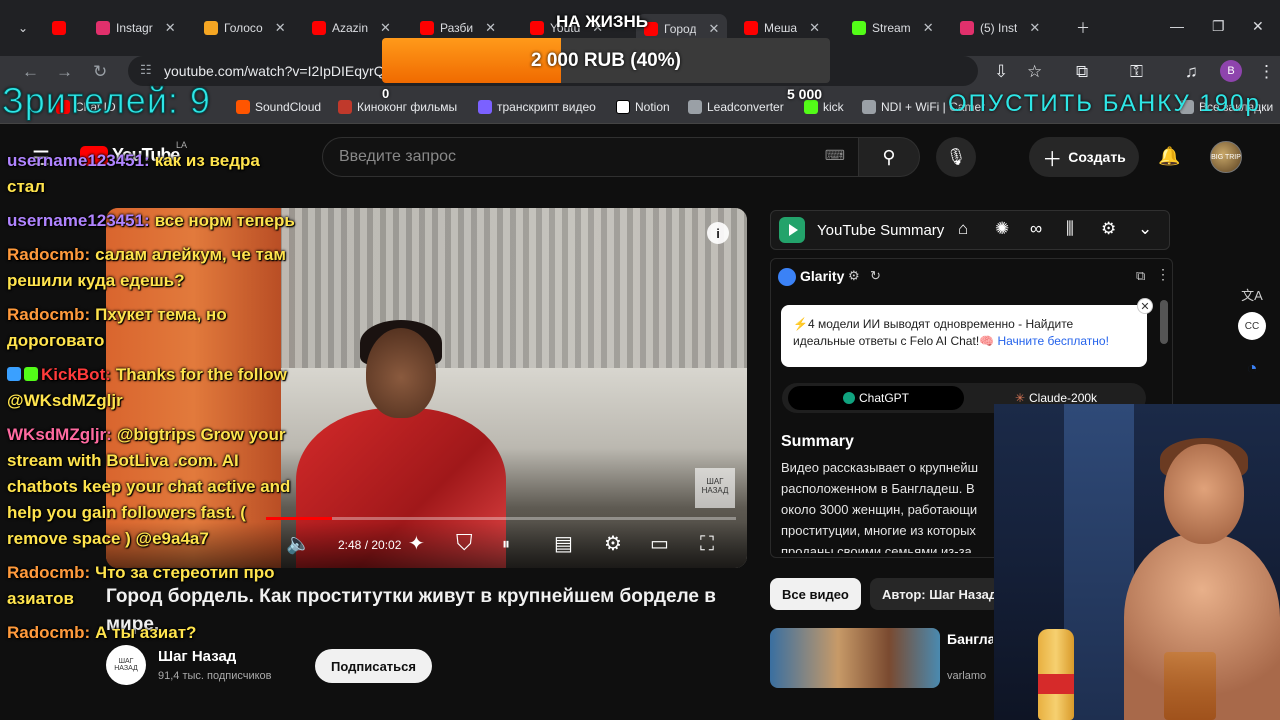 The image size is (1280, 720). What do you see at coordinates (30, 72) in the screenshot?
I see `back-icon: ←` at bounding box center [30, 72].